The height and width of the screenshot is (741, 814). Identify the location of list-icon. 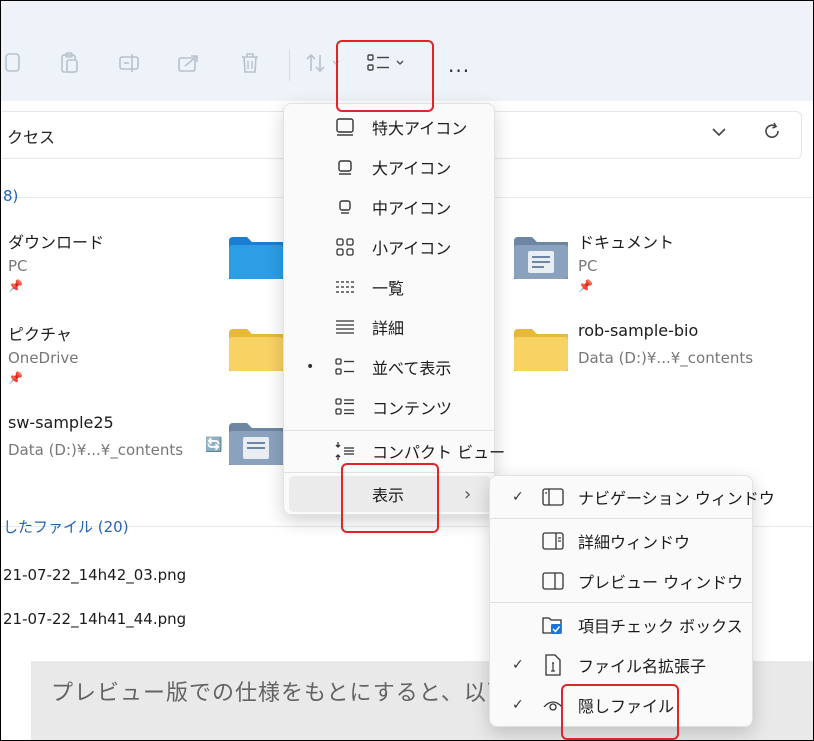
(345, 287).